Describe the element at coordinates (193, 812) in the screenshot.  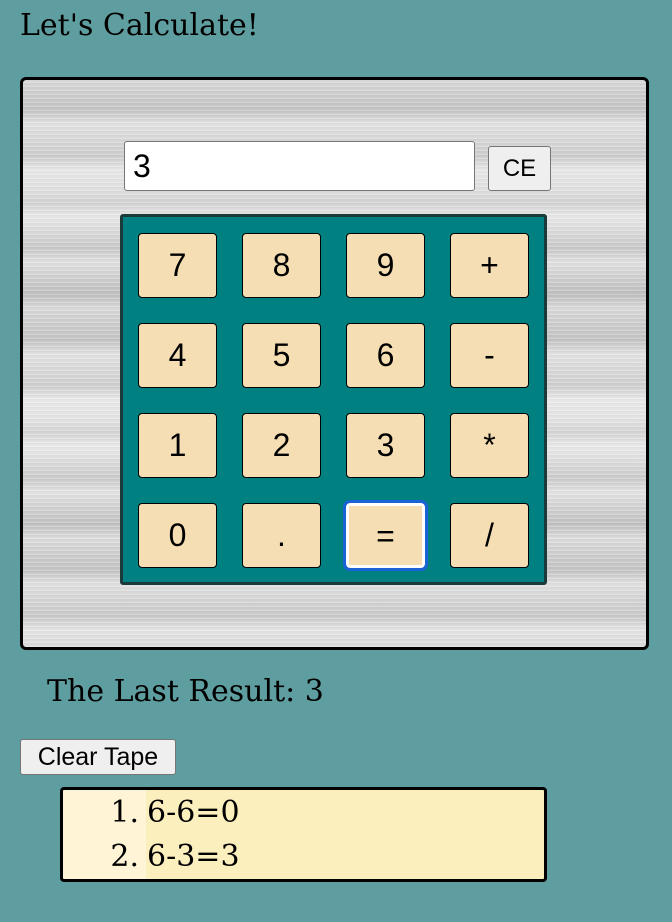
I see `tape-entry-text: 6-6=0` at that location.